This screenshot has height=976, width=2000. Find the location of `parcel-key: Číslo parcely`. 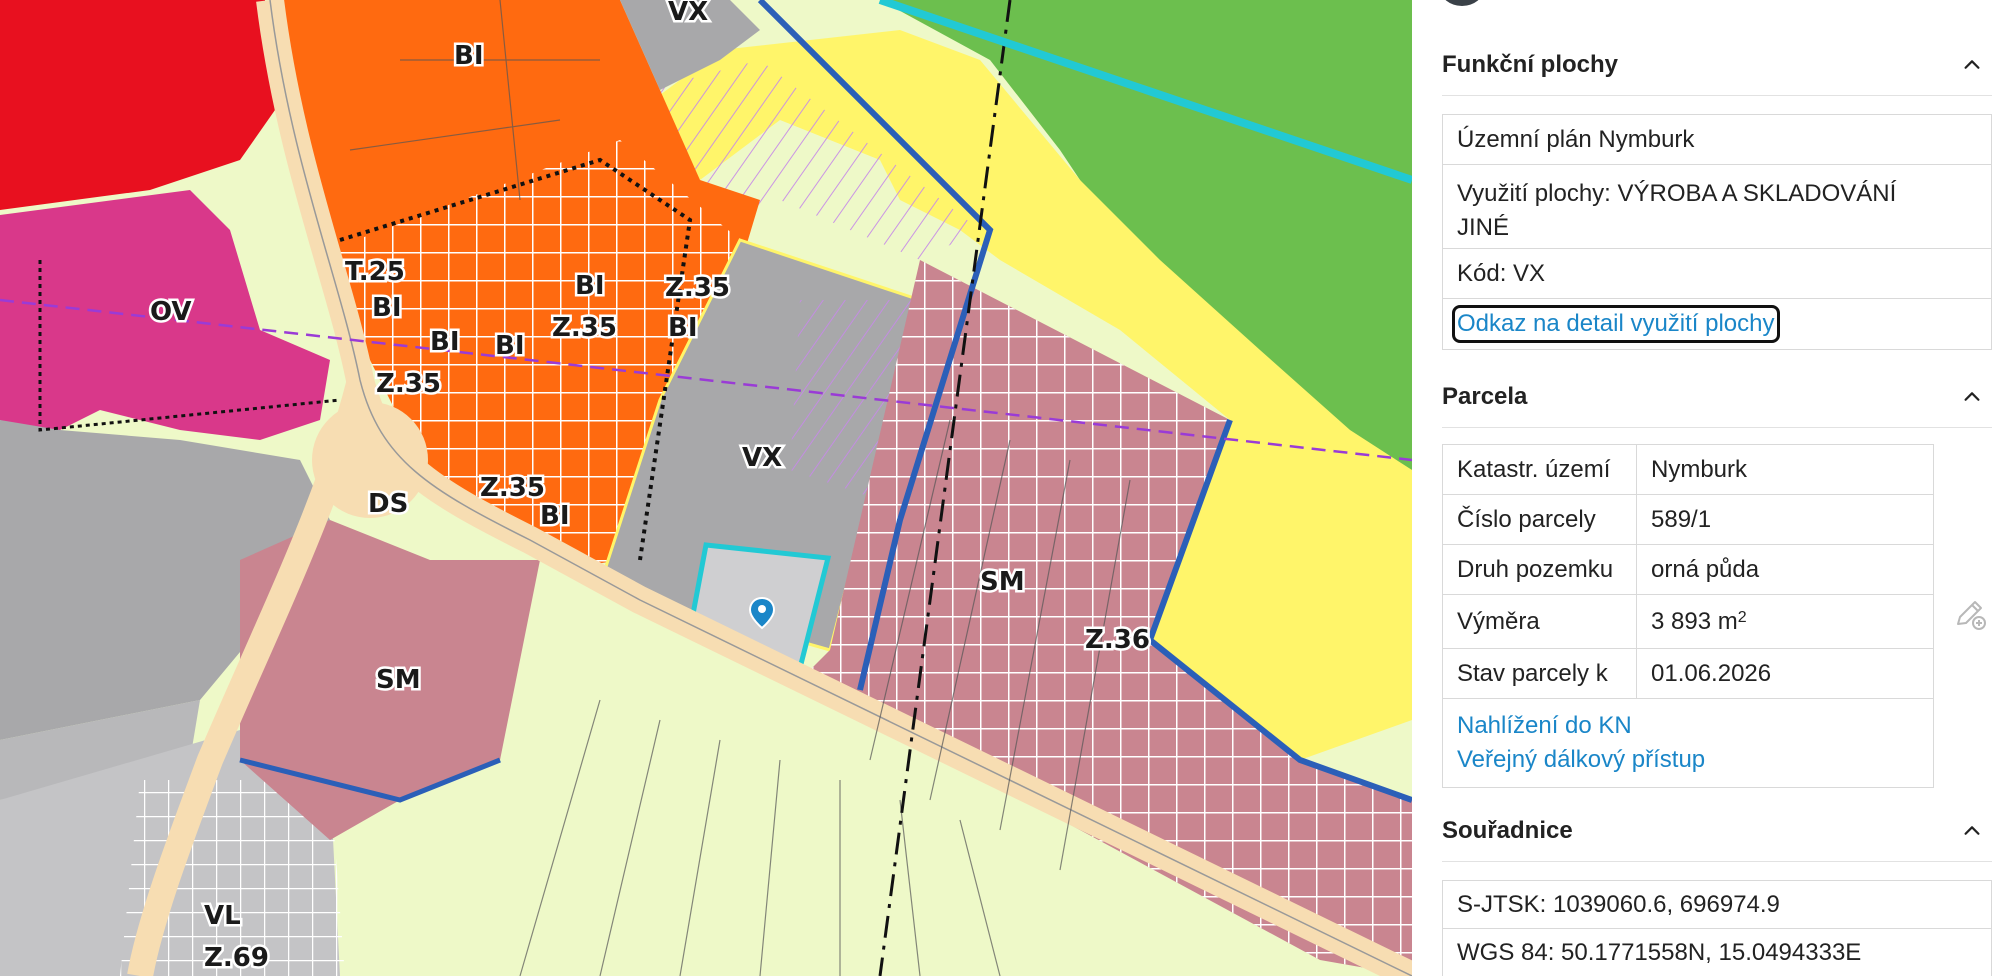

parcel-key: Číslo parcely is located at coordinates (1540, 519).